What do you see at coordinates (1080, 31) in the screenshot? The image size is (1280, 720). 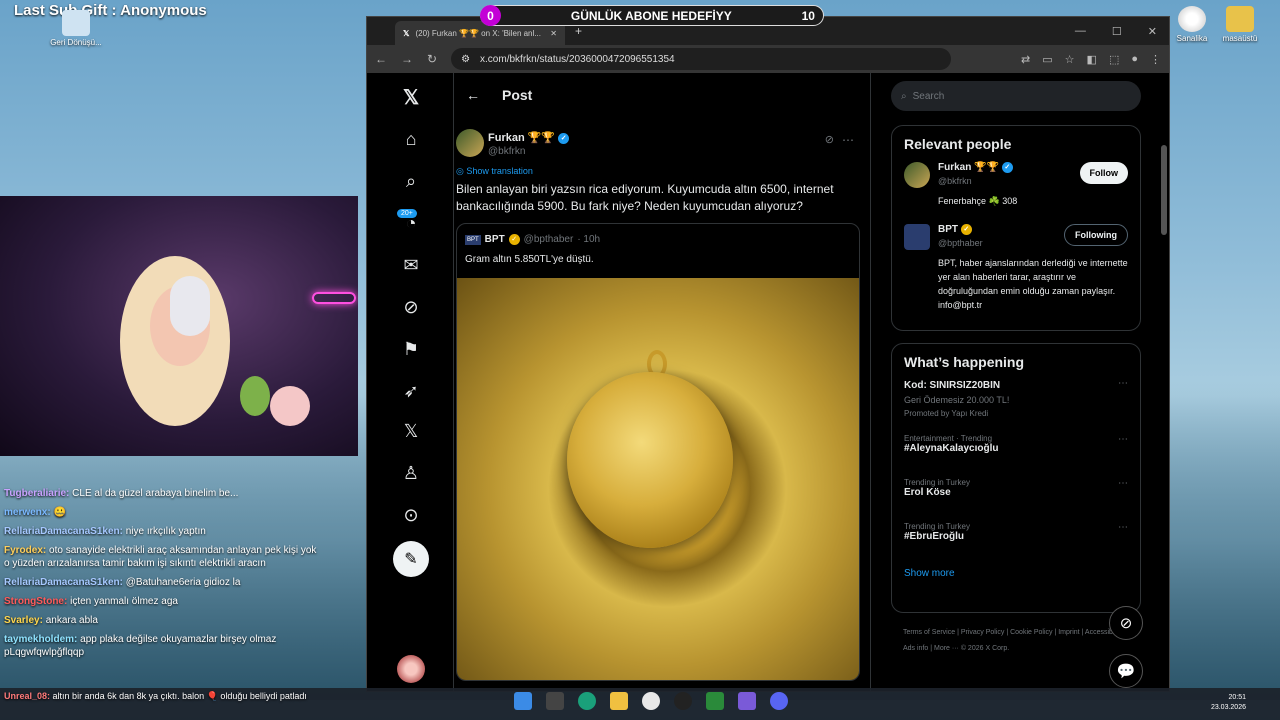 I see `minimize-button: —` at bounding box center [1080, 31].